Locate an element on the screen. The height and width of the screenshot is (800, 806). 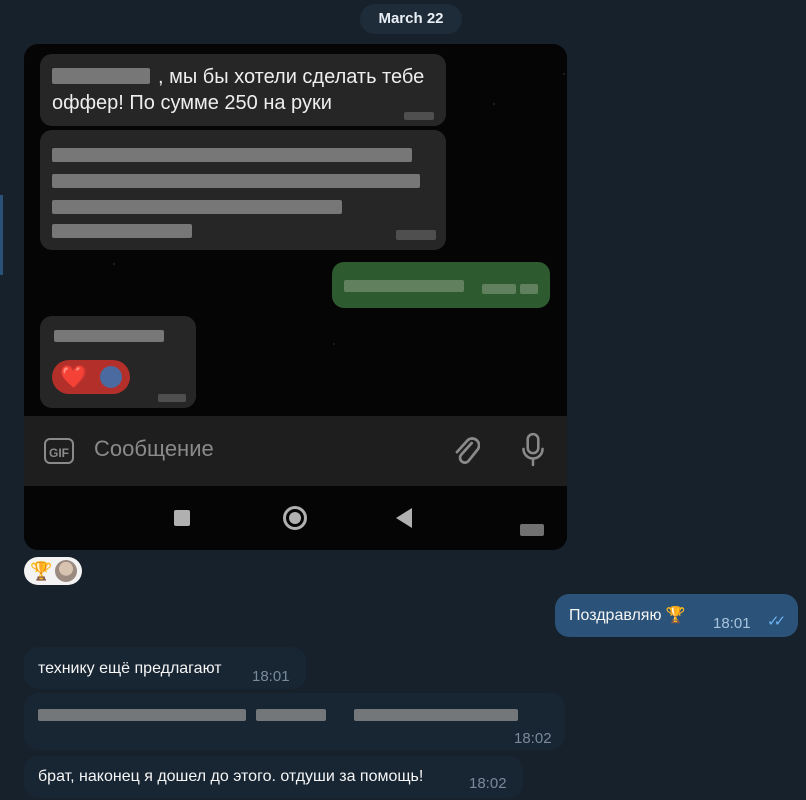
paperclip-icon is located at coordinates (467, 450).